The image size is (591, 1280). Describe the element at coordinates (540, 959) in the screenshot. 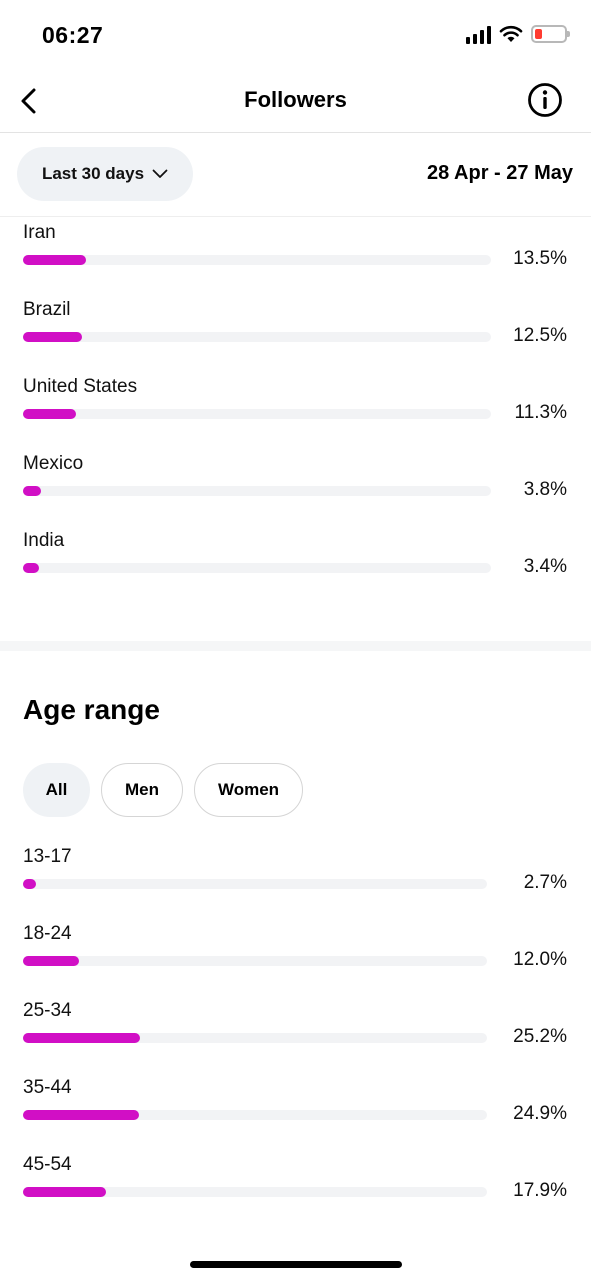

I see `age-percent: 12.0%` at that location.